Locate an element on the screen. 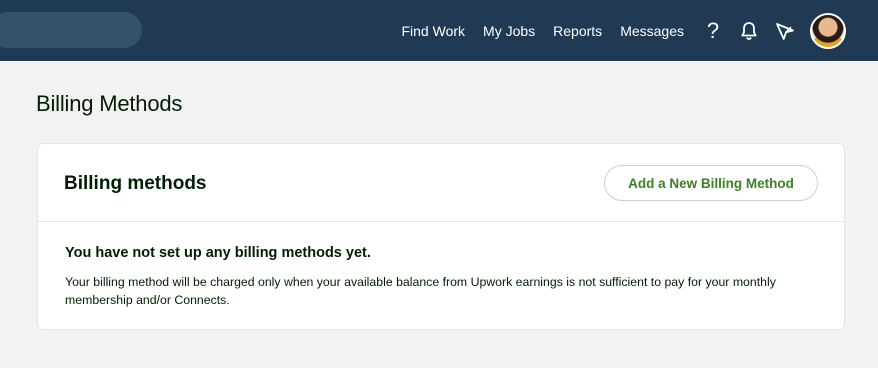  send-icon is located at coordinates (785, 31).